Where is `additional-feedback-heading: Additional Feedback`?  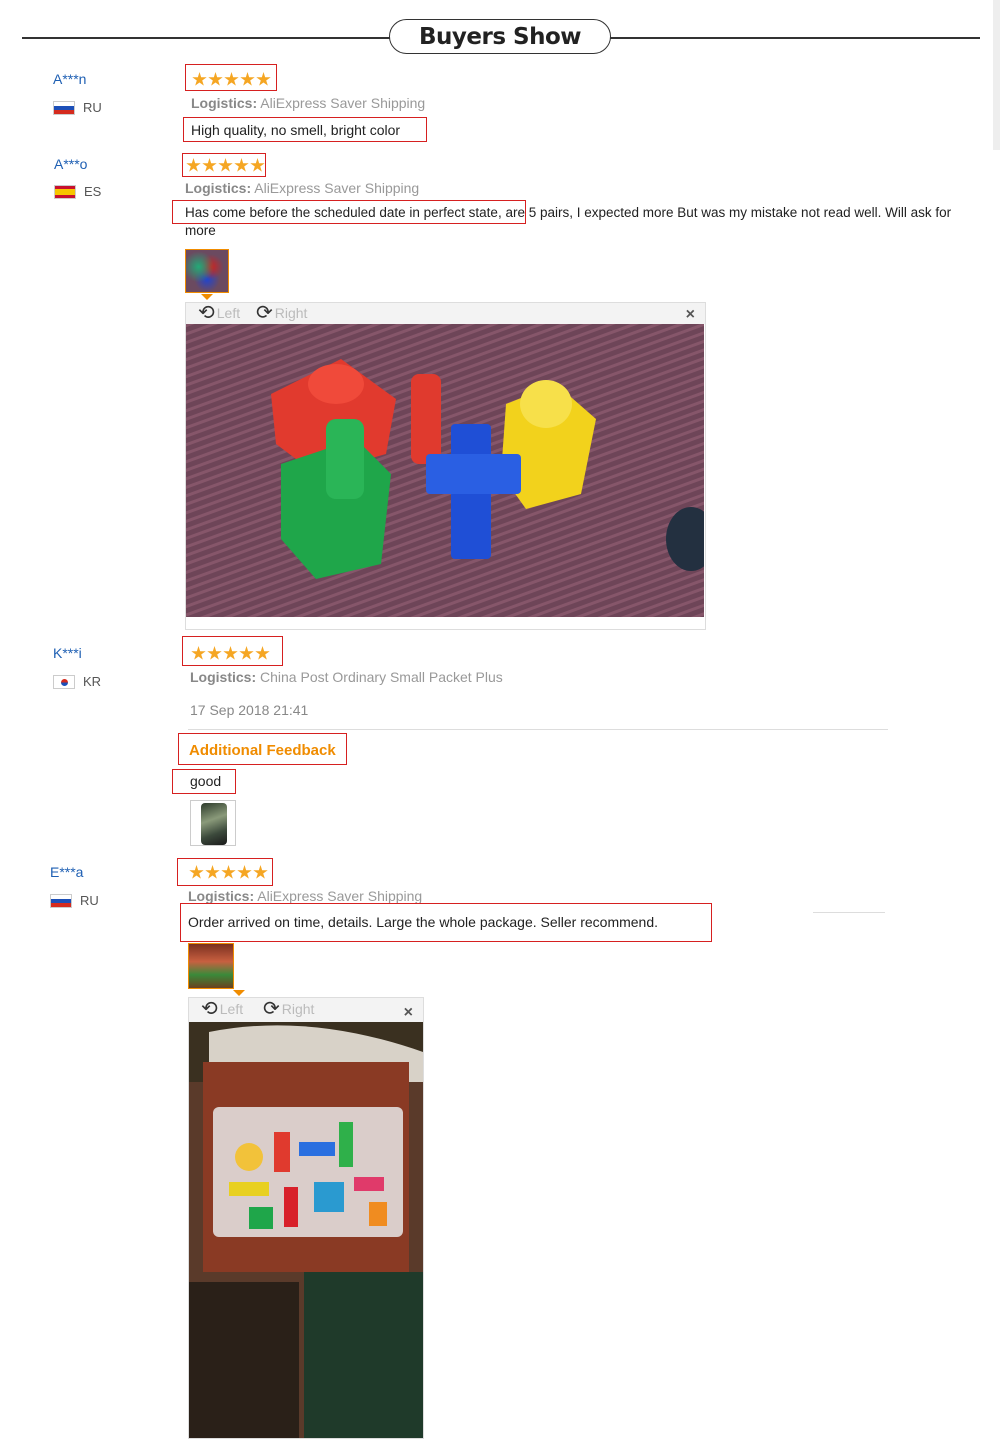 additional-feedback-heading: Additional Feedback is located at coordinates (262, 750).